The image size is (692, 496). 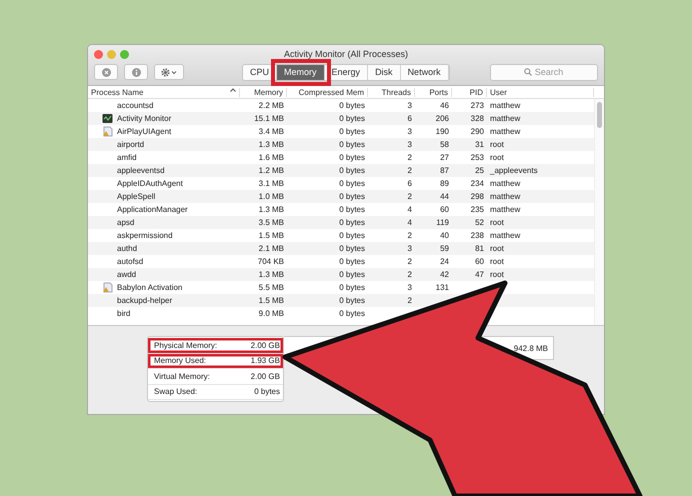 What do you see at coordinates (106, 72) in the screenshot?
I see `stop-process-button` at bounding box center [106, 72].